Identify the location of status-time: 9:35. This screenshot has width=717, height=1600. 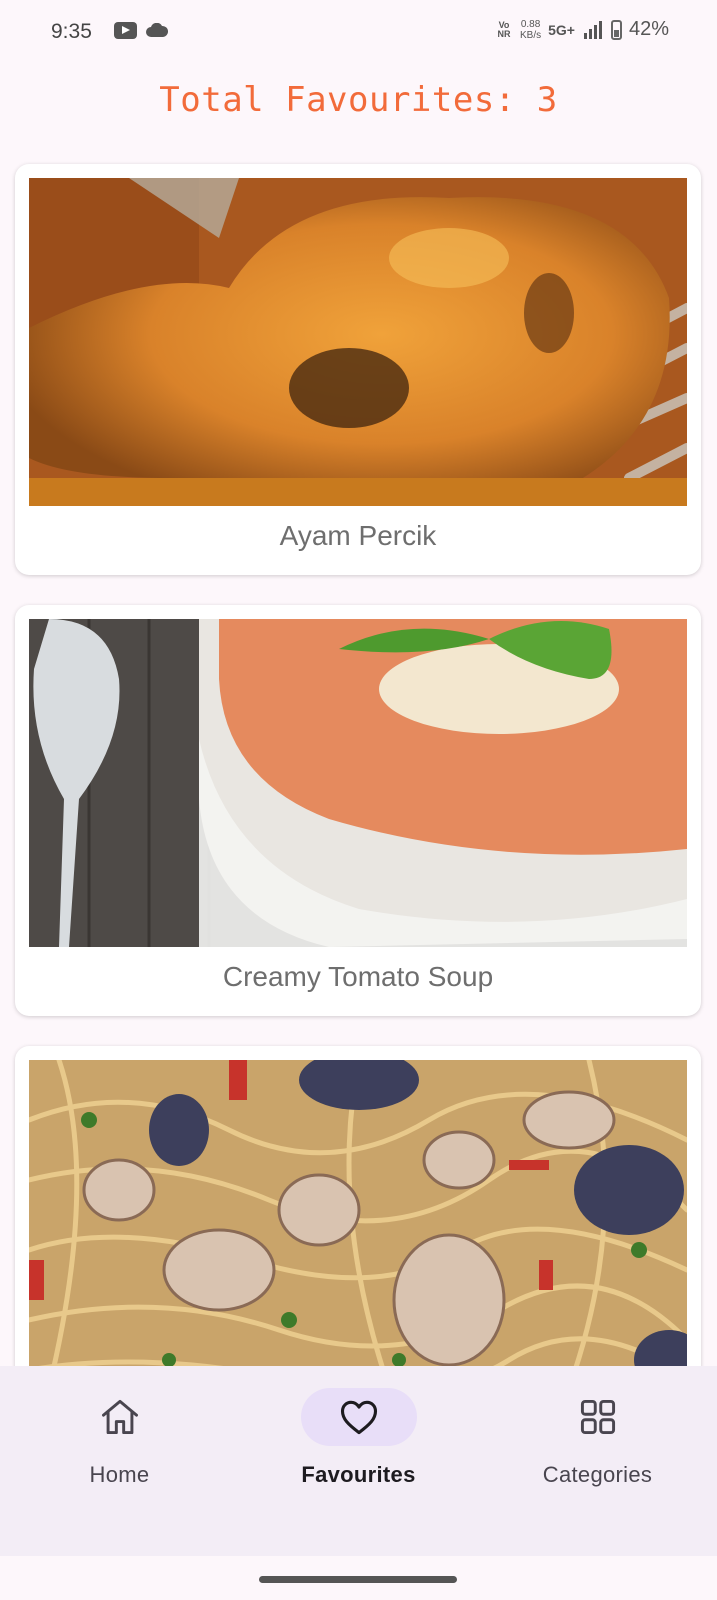
(71, 31).